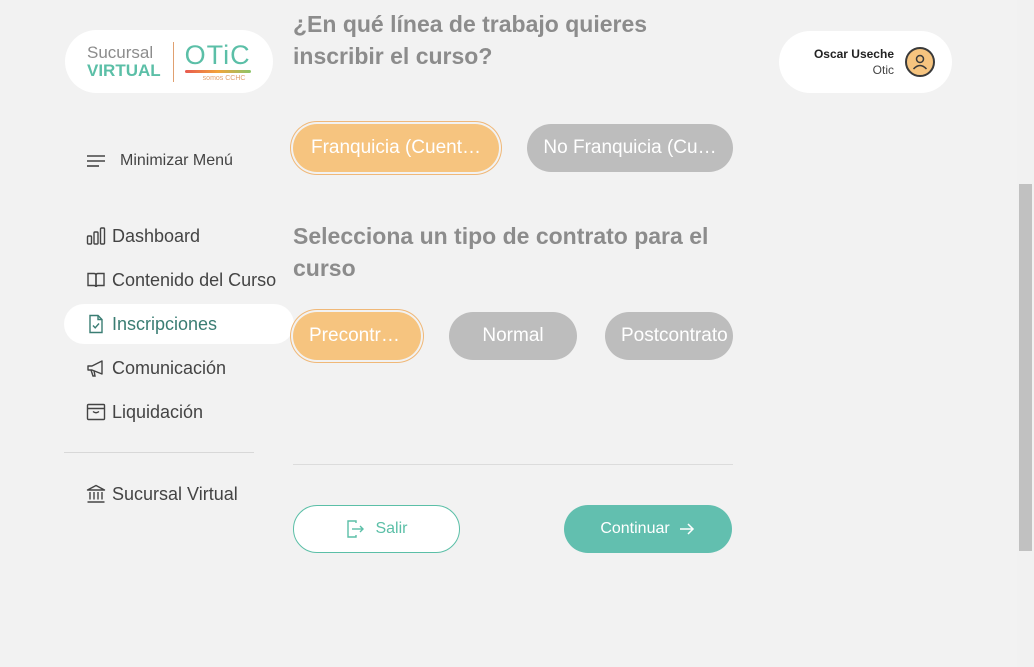 This screenshot has width=1034, height=667. I want to click on user-organization: Otic, so click(883, 70).